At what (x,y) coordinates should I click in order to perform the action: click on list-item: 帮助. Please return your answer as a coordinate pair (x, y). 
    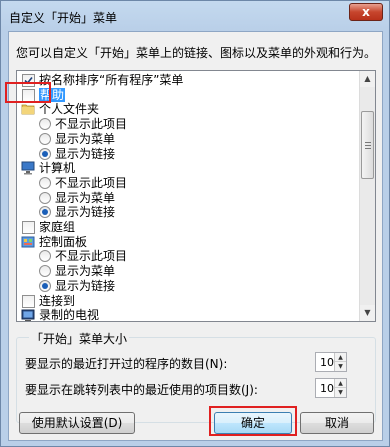
    Looking at the image, I should click on (188, 95).